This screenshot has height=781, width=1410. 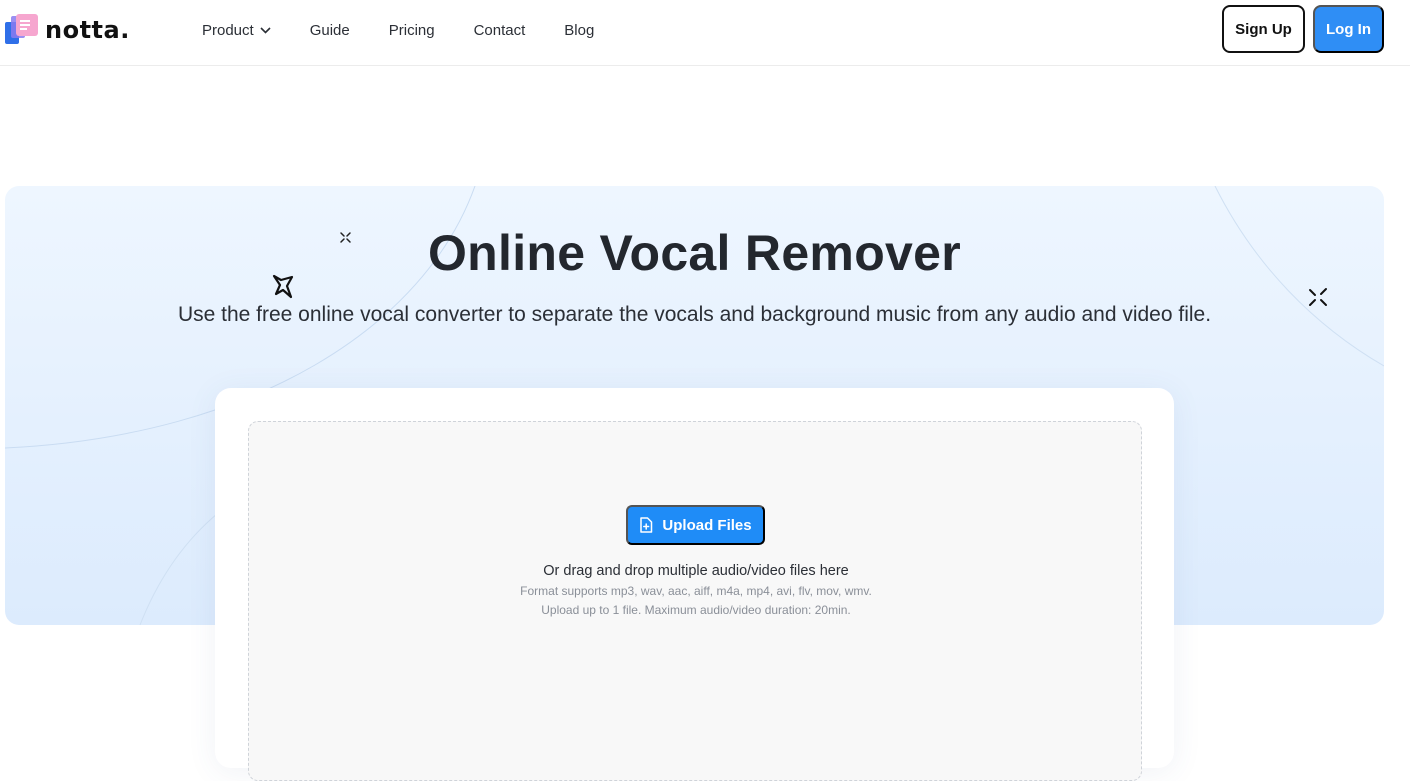 What do you see at coordinates (87, 30) in the screenshot?
I see `logo-wordmark: notta.` at bounding box center [87, 30].